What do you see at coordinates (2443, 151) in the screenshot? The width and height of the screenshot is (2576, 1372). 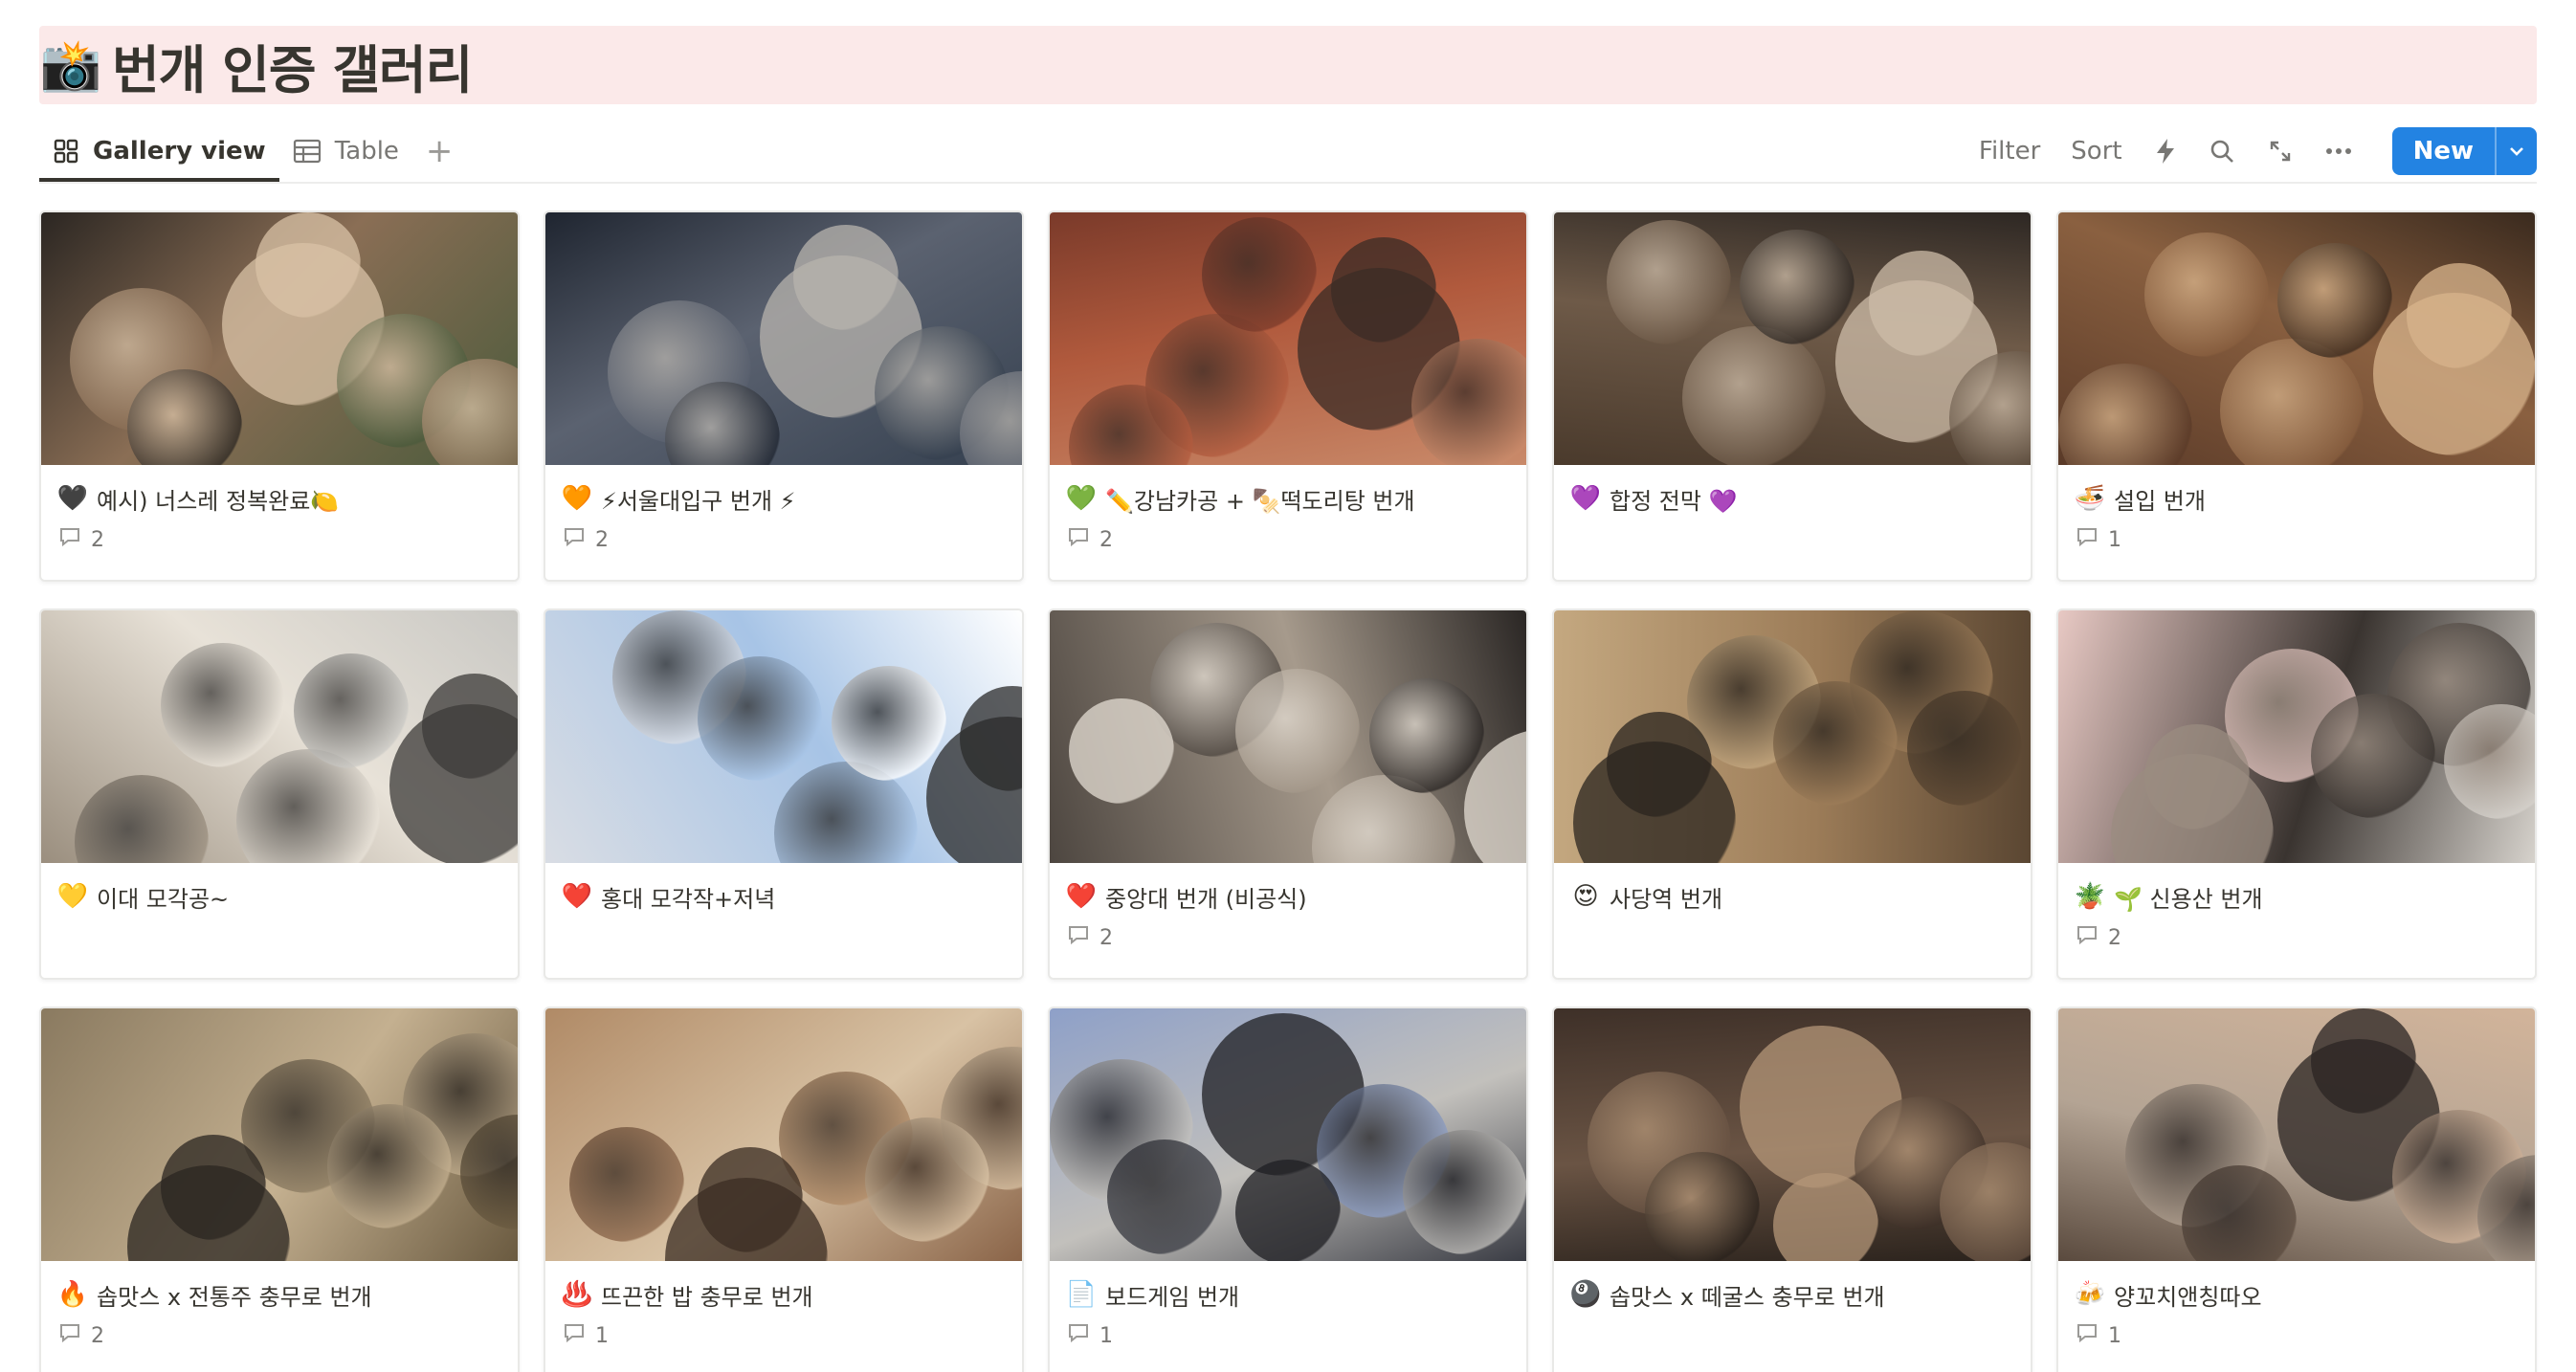 I see `new-button: New` at bounding box center [2443, 151].